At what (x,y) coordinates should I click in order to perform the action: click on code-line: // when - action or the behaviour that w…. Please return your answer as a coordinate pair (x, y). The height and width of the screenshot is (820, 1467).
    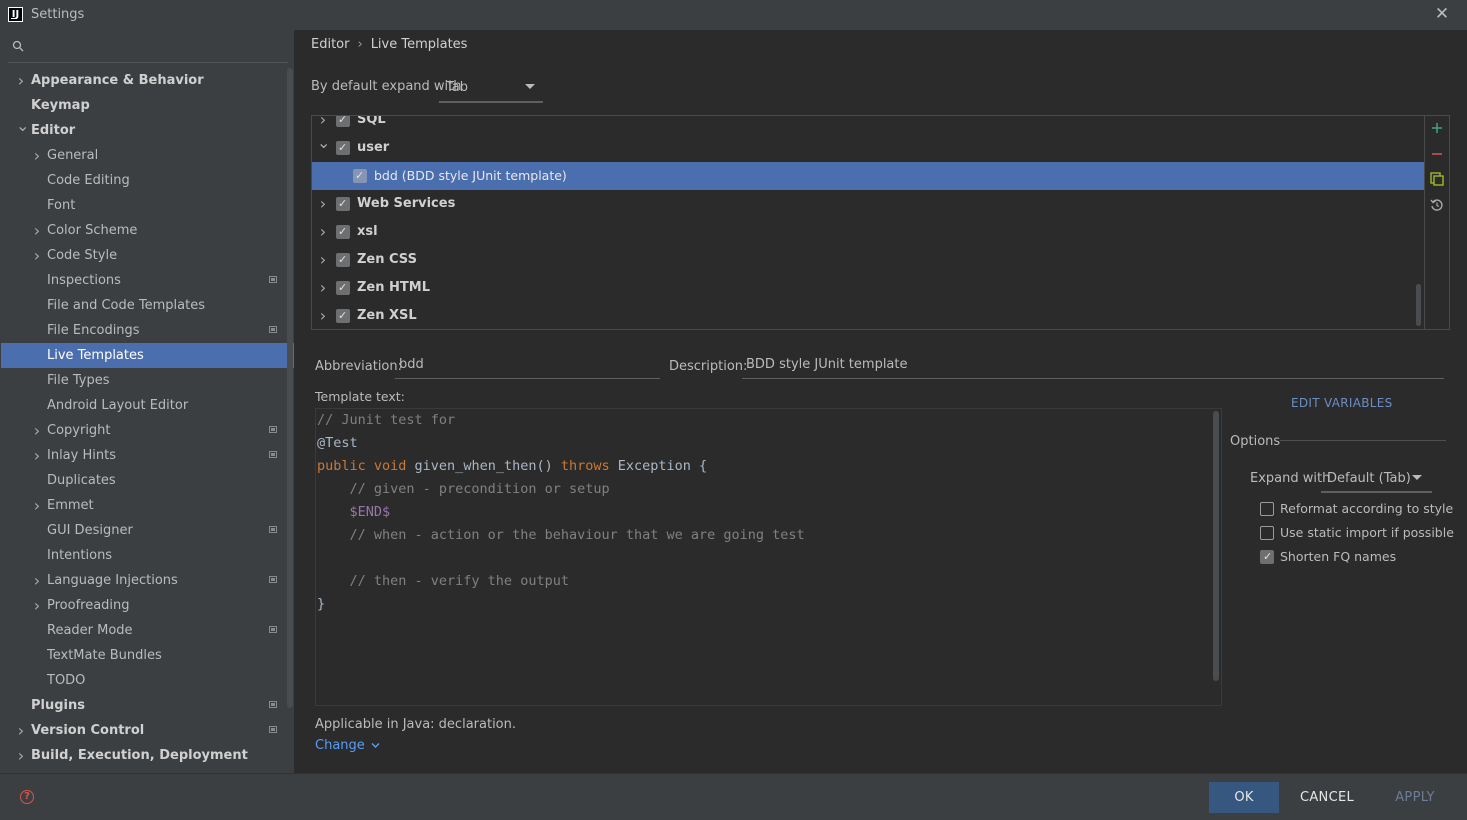
    Looking at the image, I should click on (561, 535).